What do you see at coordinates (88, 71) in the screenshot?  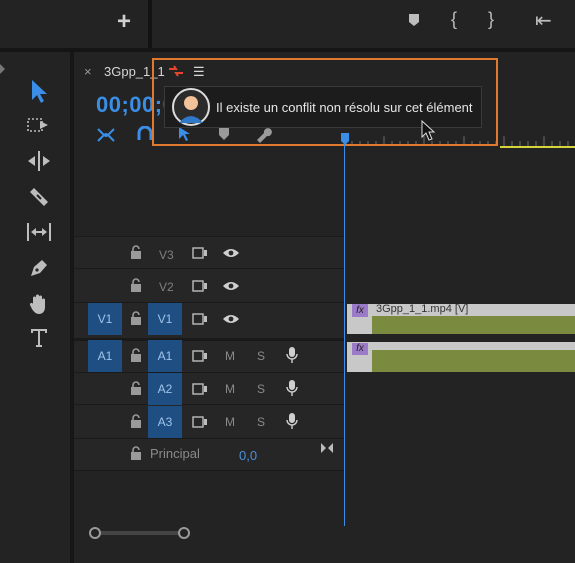 I see `tab-close-icon: ×` at bounding box center [88, 71].